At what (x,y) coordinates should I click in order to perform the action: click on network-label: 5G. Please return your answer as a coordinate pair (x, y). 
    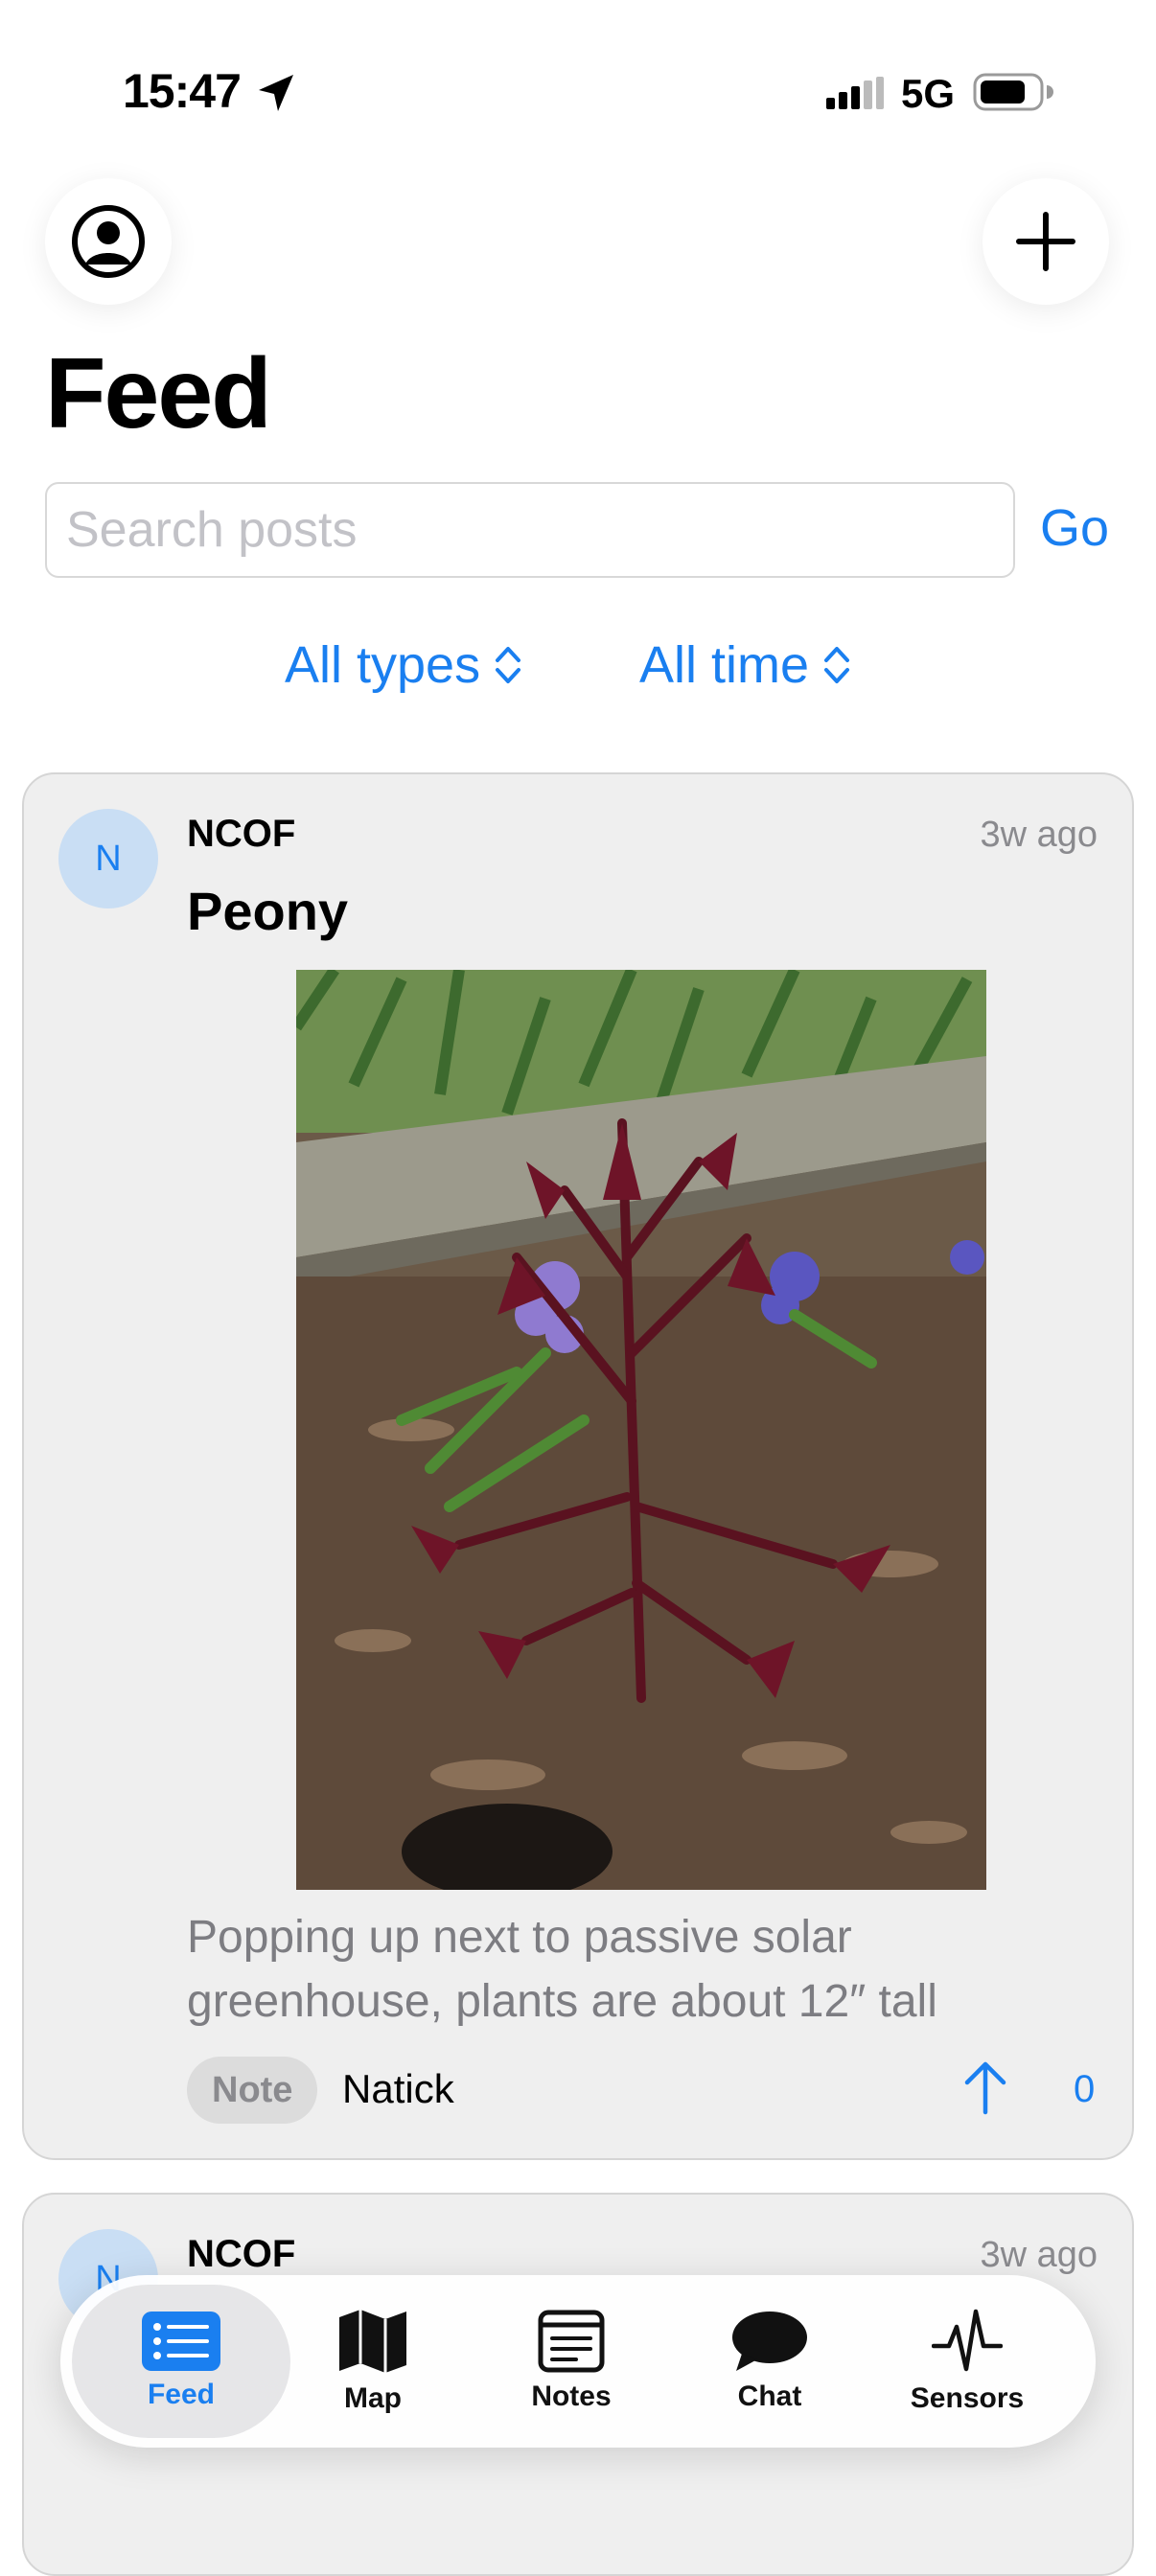
    Looking at the image, I should click on (929, 93).